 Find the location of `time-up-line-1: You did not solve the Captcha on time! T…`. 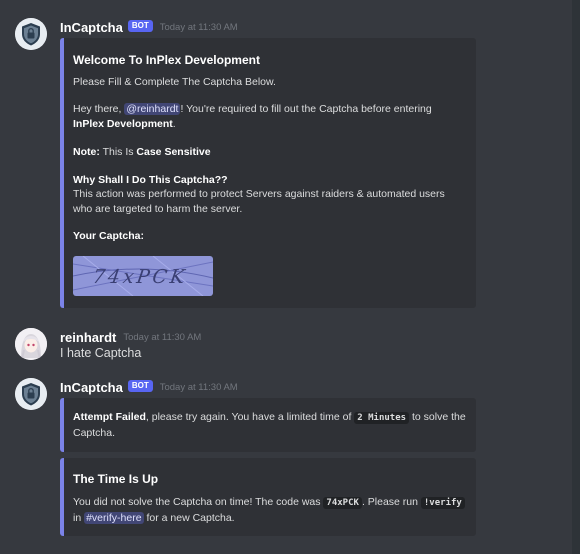

time-up-line-1: You did not solve the Captcha on time! T… is located at coordinates (269, 502).